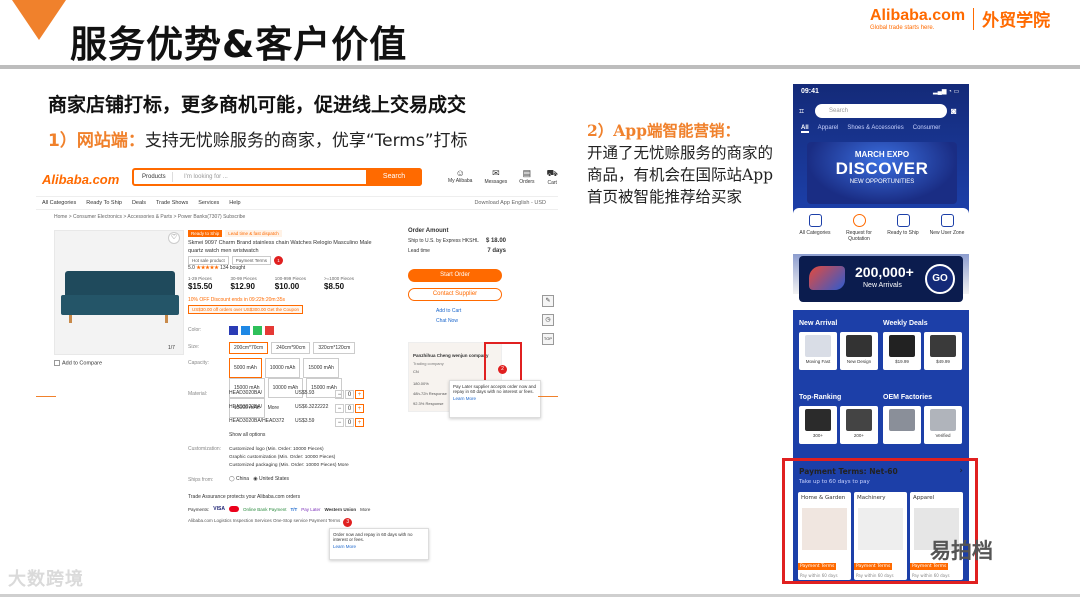  Describe the element at coordinates (953, 111) in the screenshot. I see `camera-icon: ◙` at that location.